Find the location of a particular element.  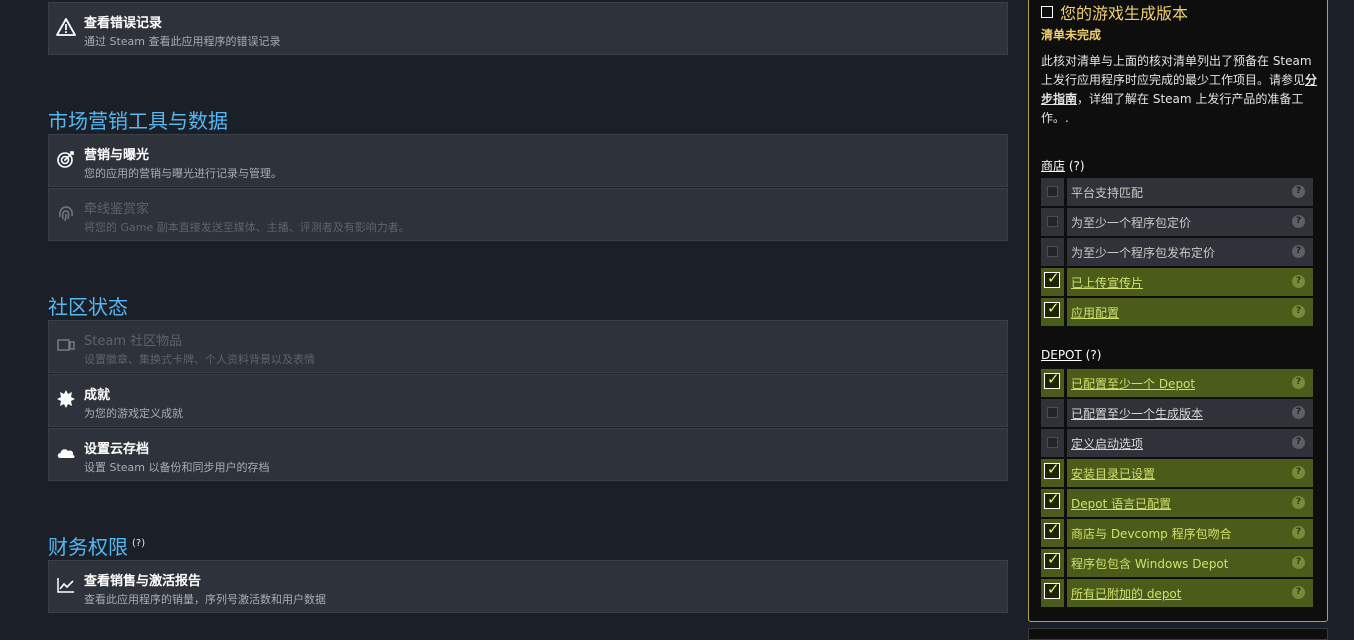

checklist-row: 已上传宣传片? is located at coordinates (1177, 282).